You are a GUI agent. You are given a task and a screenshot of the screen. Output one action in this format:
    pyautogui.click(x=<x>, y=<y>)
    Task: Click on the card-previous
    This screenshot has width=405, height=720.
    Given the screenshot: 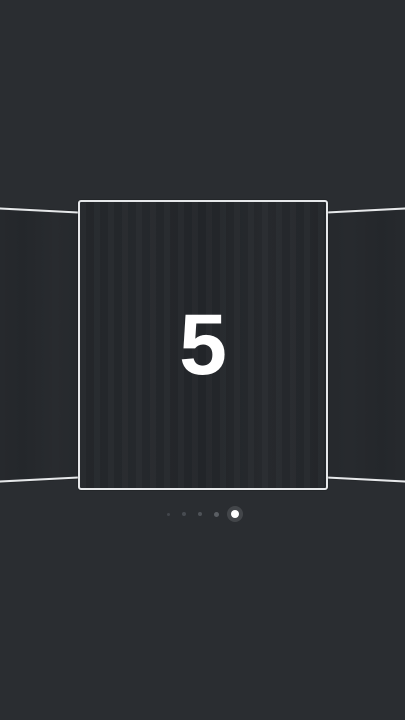 What is the action you would take?
    pyautogui.click(x=44, y=345)
    